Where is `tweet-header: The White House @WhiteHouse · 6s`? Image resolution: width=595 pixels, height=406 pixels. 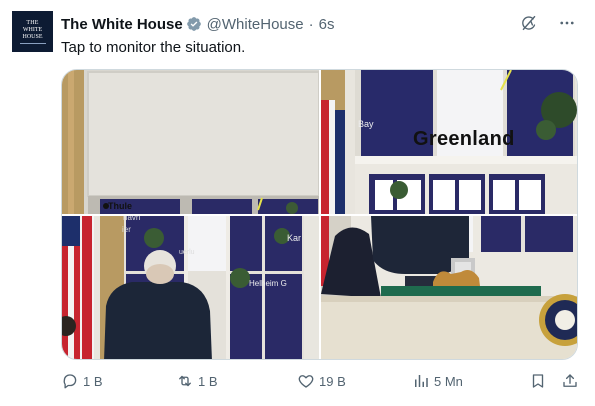
tweet-header: The White House @WhiteHouse · 6s is located at coordinates (197, 24).